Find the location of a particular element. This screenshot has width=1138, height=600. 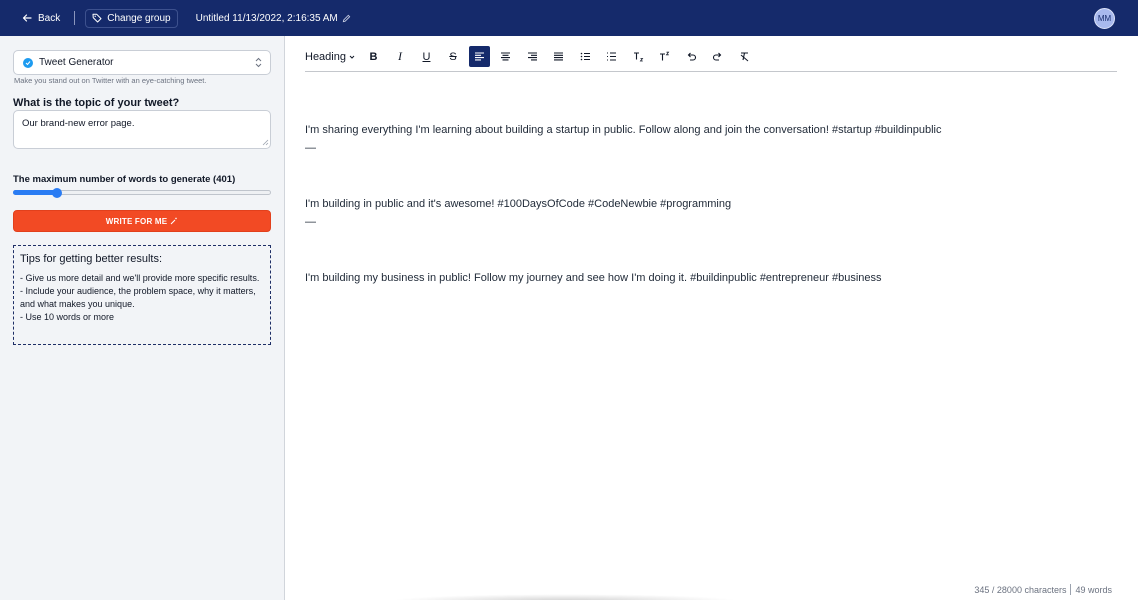

subscript-icon is located at coordinates (638, 57).